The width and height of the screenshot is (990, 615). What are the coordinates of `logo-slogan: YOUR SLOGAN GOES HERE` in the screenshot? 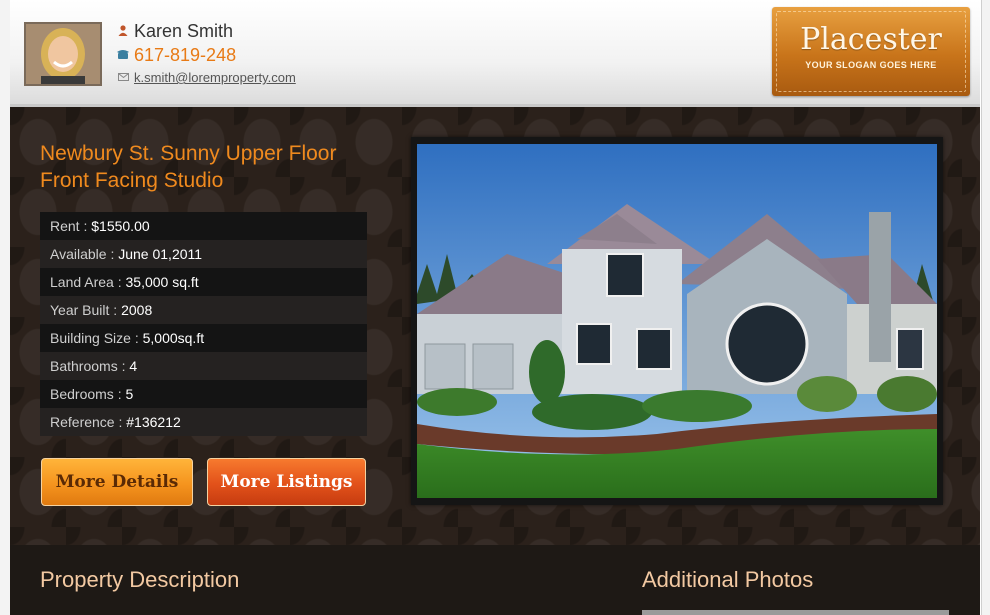 It's located at (871, 65).